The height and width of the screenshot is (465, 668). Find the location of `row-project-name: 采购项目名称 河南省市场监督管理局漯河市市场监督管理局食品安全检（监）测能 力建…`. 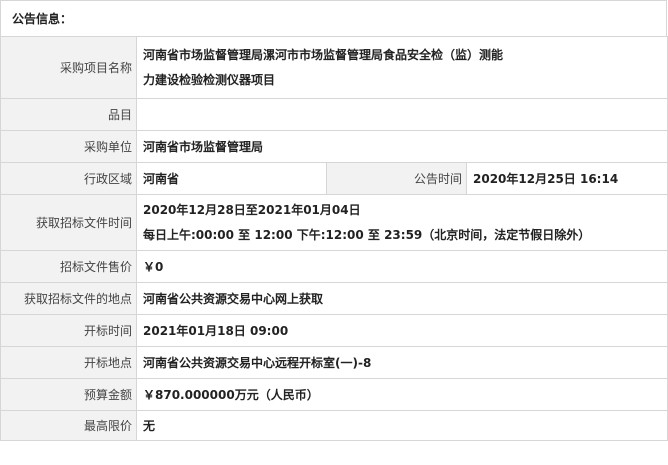

row-project-name: 采购项目名称 河南省市场监督管理局漯河市市场监督管理局食品安全检（监）测能 力建… is located at coordinates (334, 67).